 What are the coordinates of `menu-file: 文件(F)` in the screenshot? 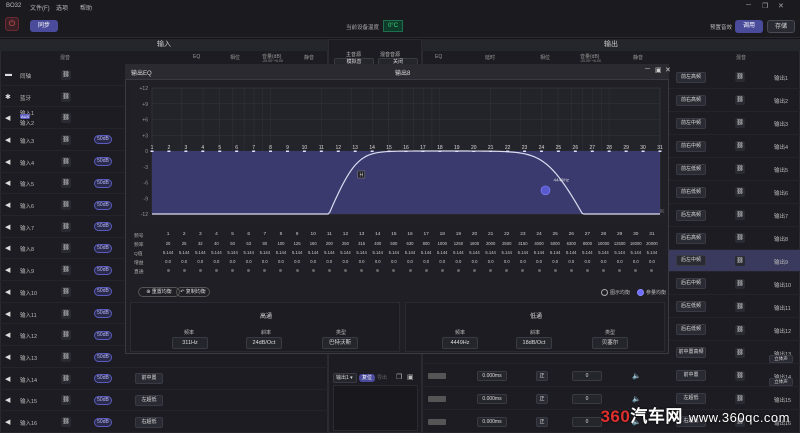 It's located at (40, 7).